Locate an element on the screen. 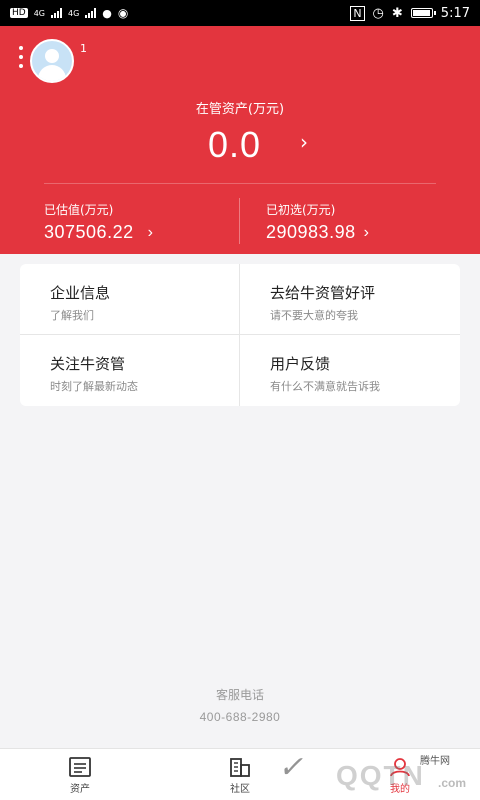 Image resolution: width=480 pixels, height=800 pixels. signal-1-icon is located at coordinates (56, 13).